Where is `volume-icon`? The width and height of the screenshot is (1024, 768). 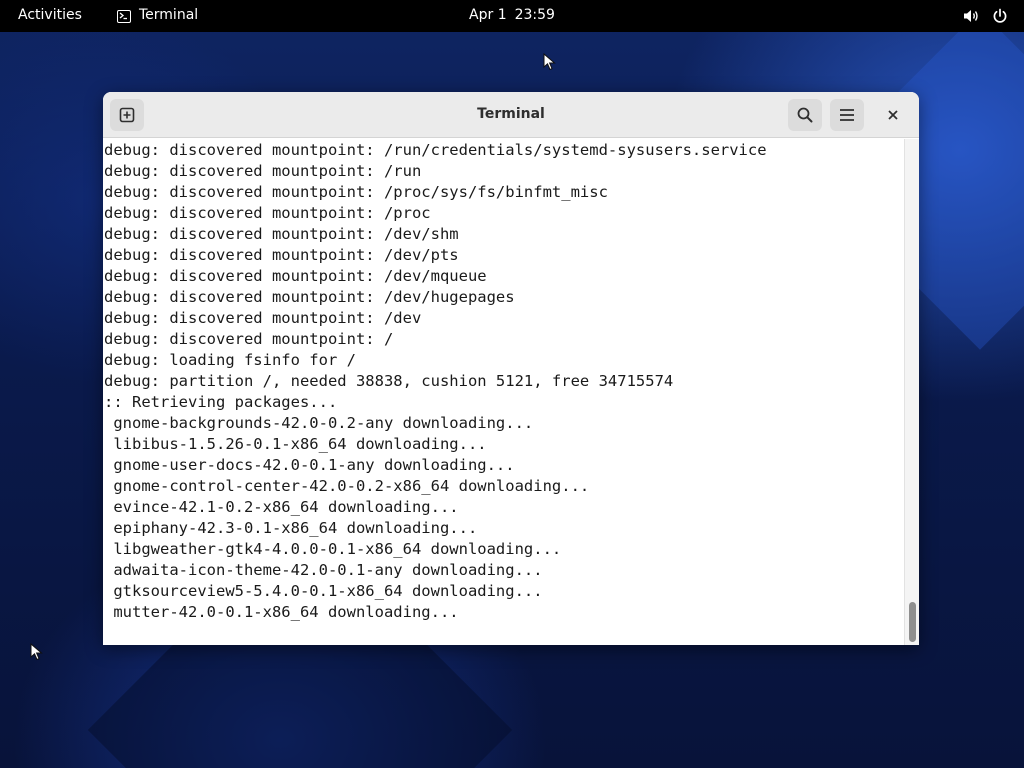 volume-icon is located at coordinates (971, 16).